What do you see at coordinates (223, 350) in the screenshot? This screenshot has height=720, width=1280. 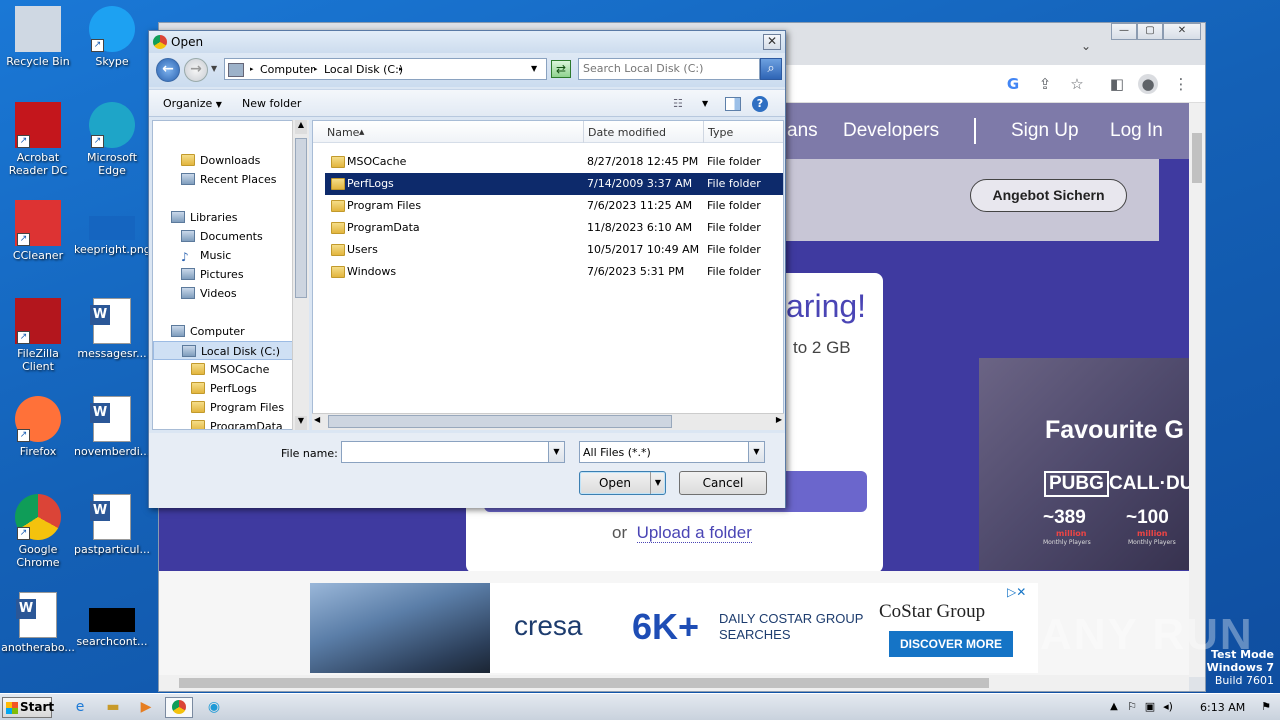 I see `nav-tree-item: Local Disk (C:)` at bounding box center [223, 350].